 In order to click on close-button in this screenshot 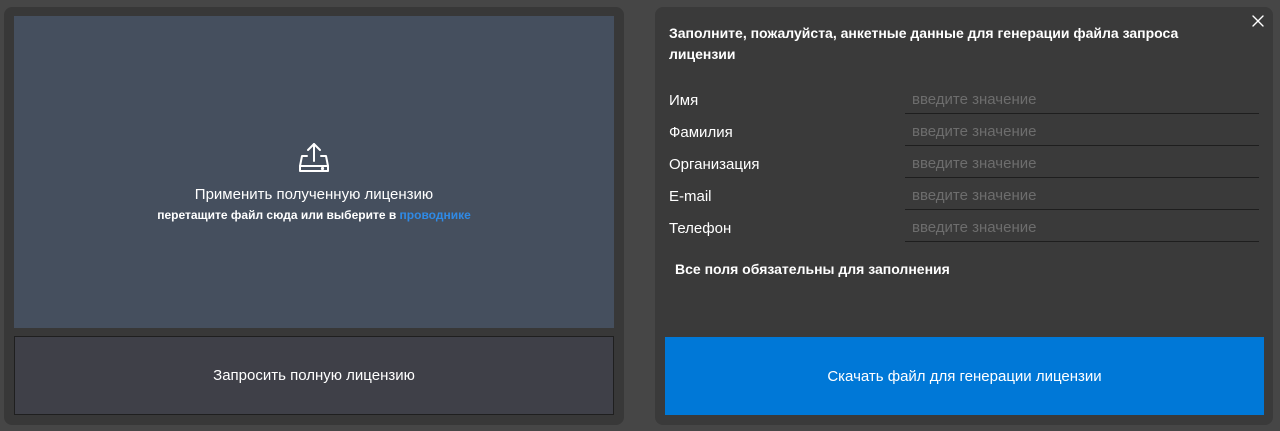, I will do `click(1258, 21)`.